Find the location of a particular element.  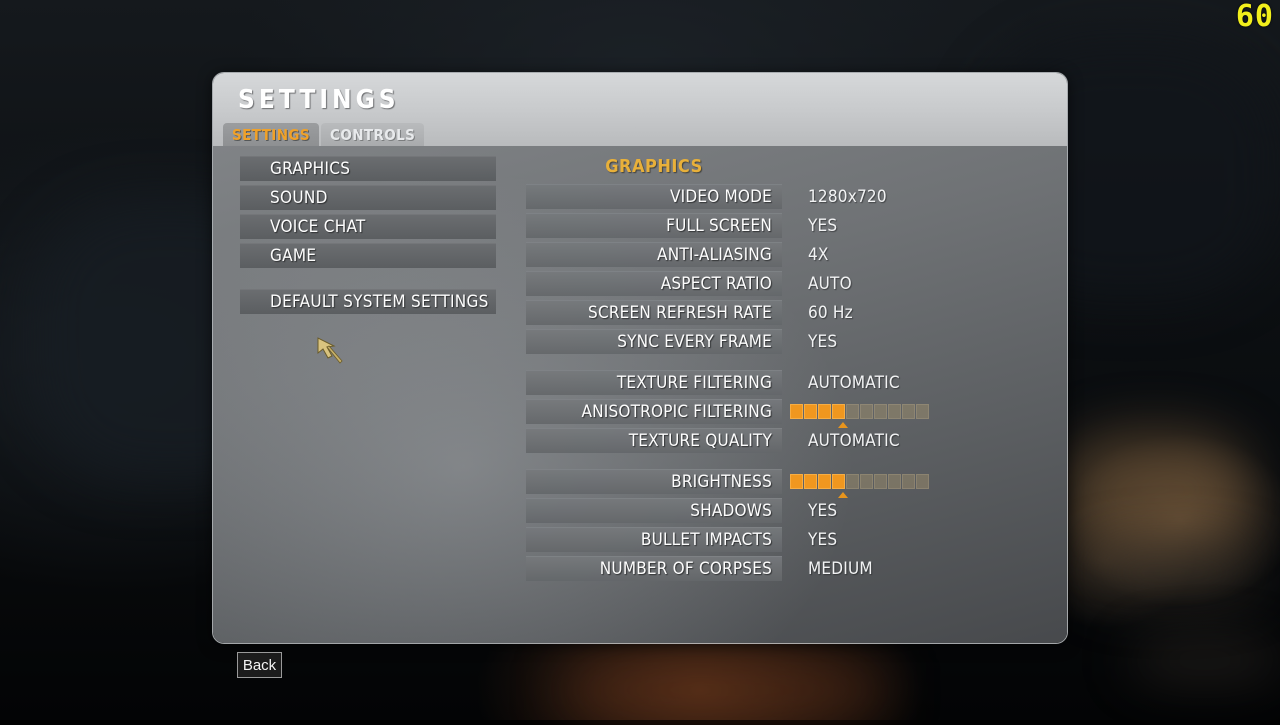

setting-label: BULLET IMPACTS is located at coordinates (654, 539).